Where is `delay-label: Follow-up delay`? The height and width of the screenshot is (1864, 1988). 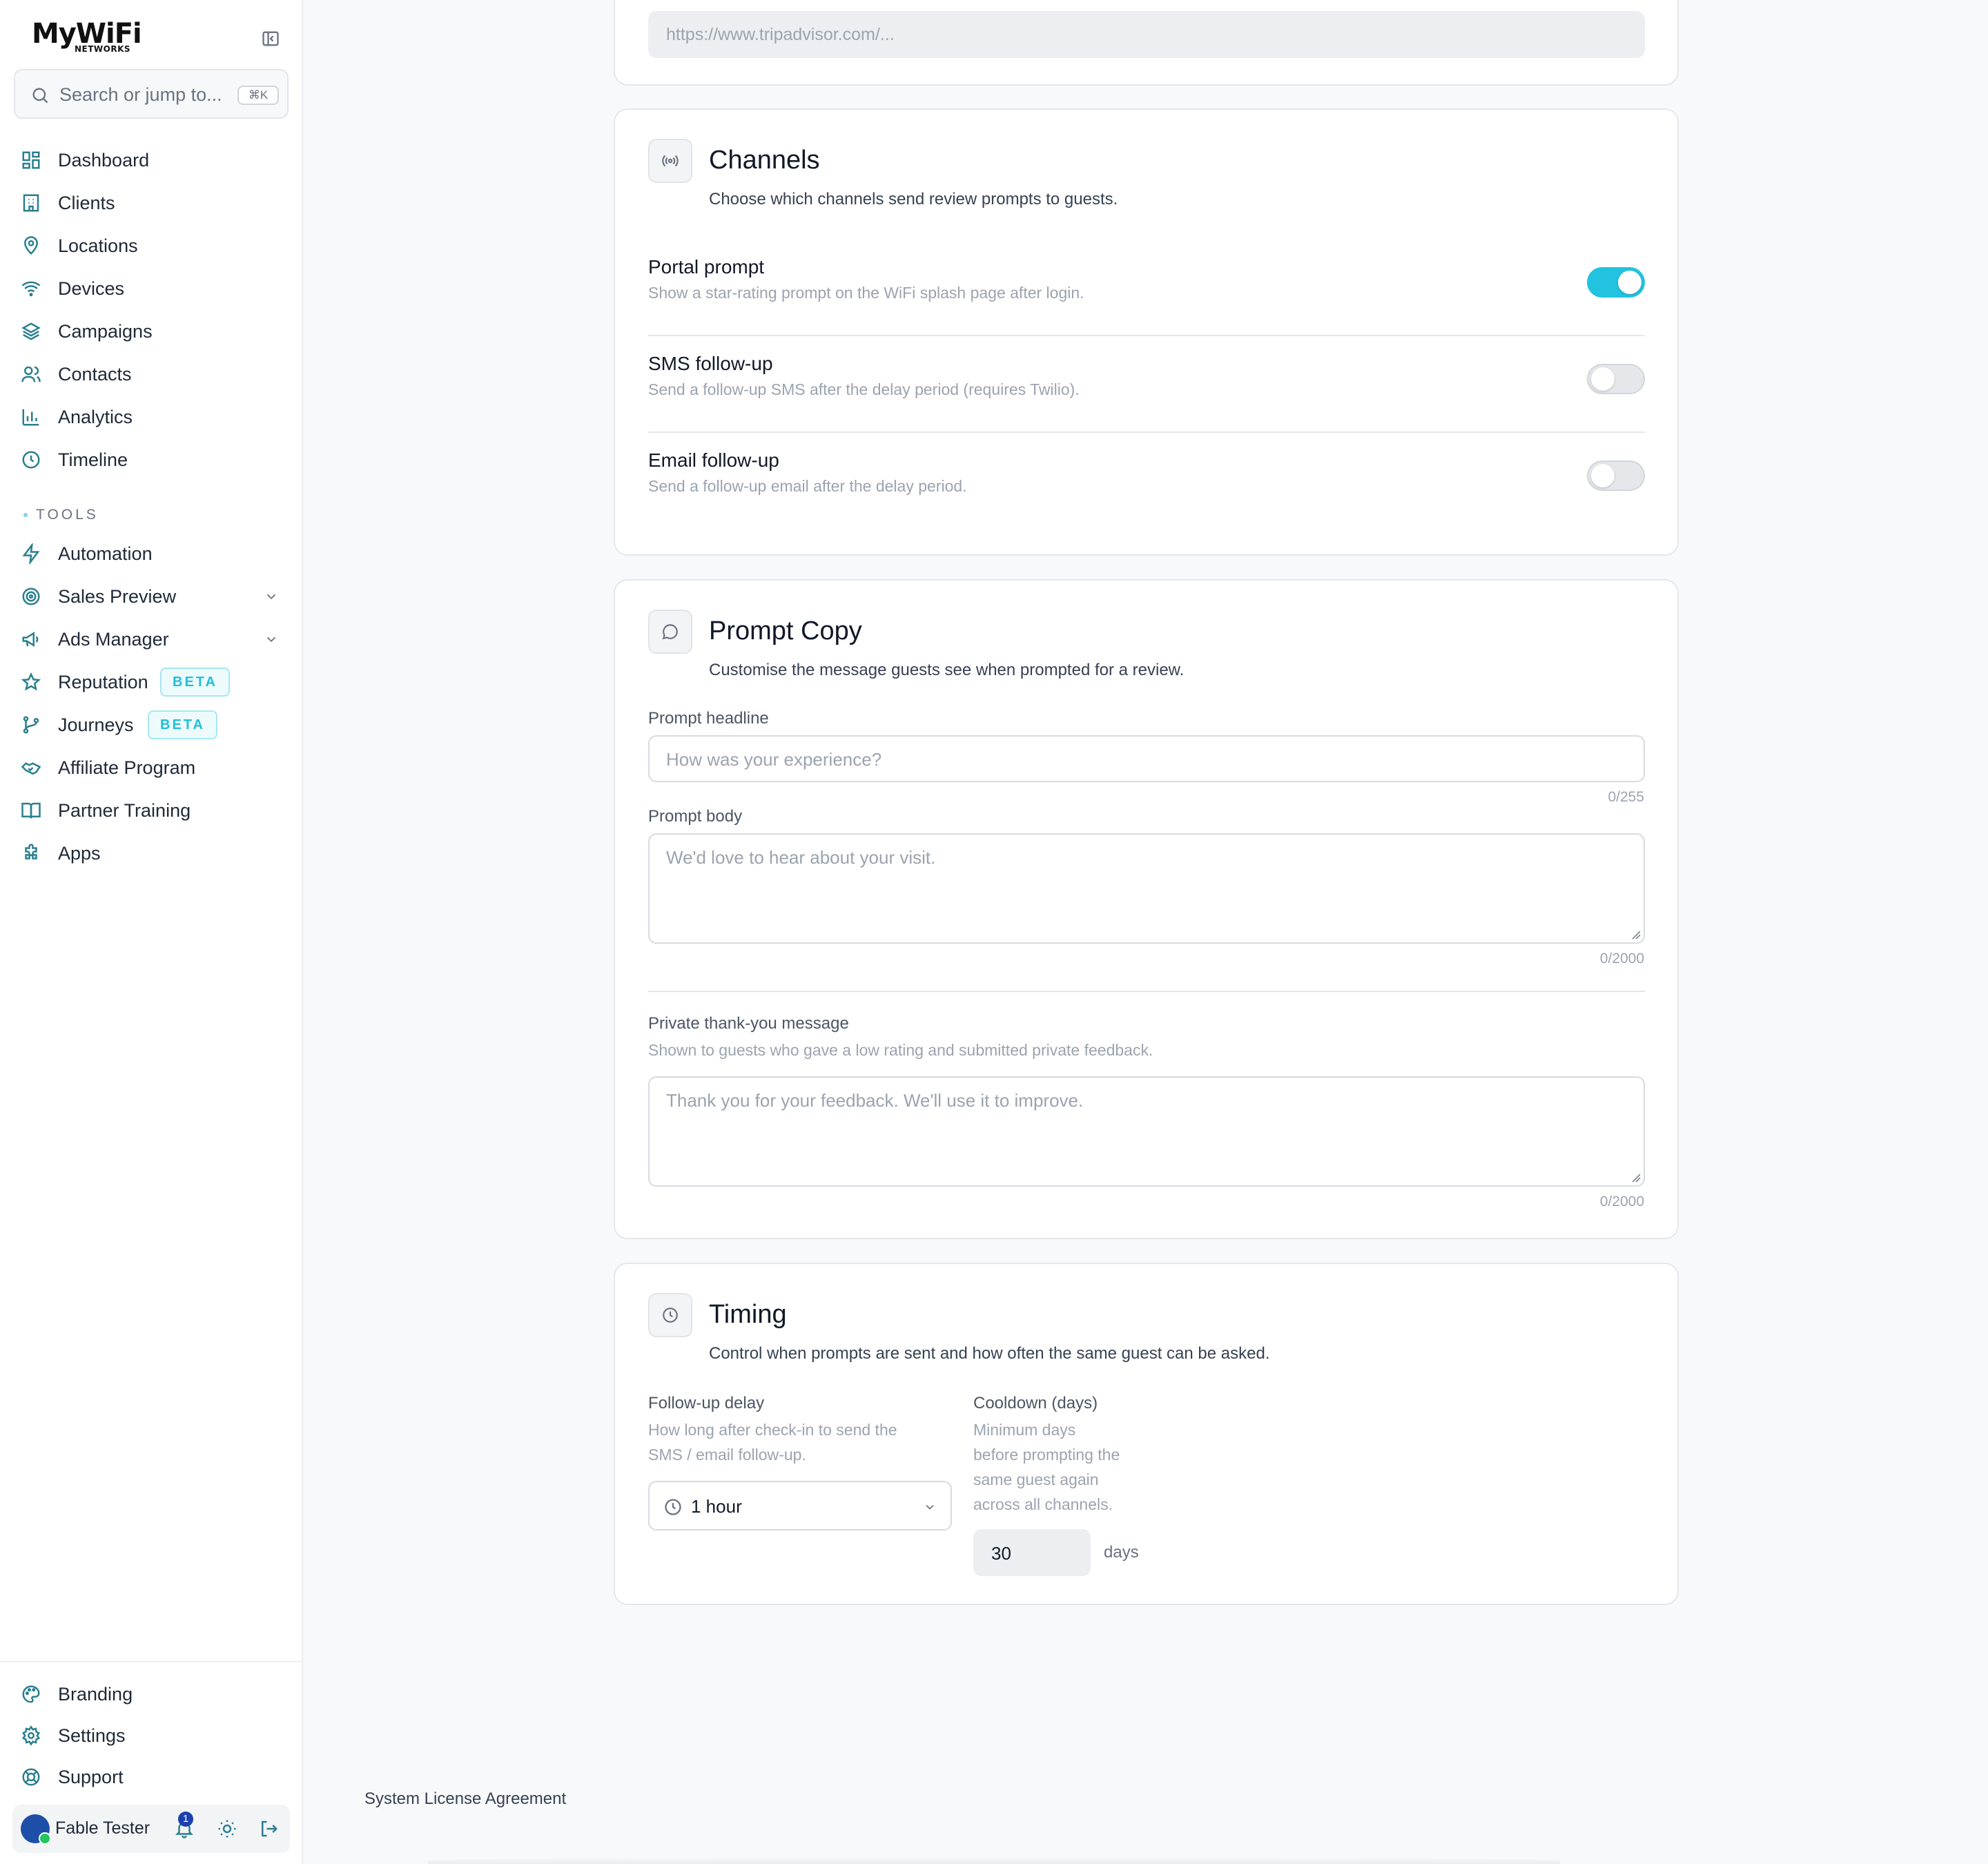
delay-label: Follow-up delay is located at coordinates (706, 1403).